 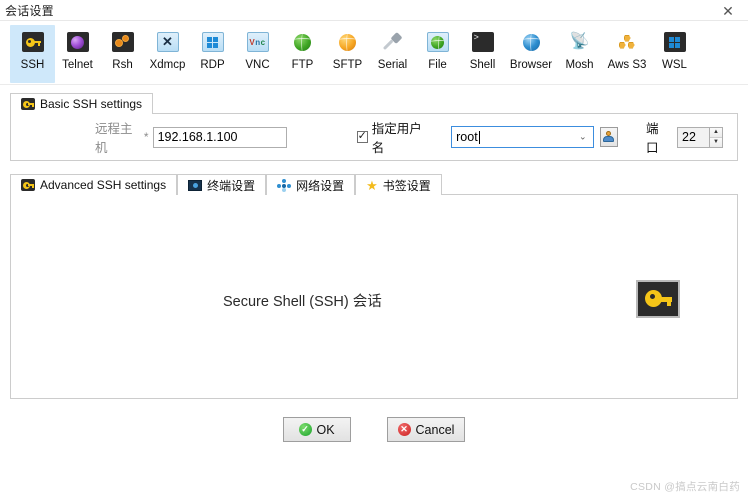 I want to click on protocol-mosh: 📡 Mosh, so click(x=579, y=54).